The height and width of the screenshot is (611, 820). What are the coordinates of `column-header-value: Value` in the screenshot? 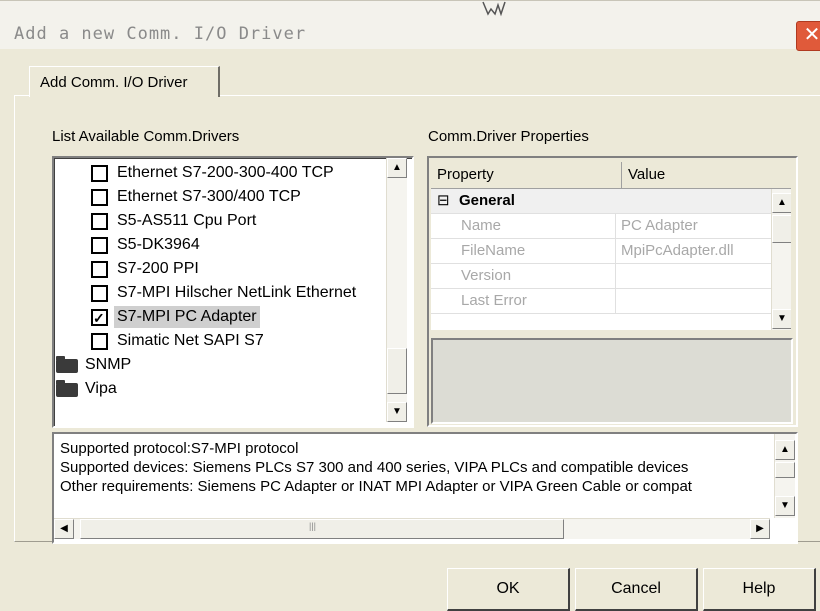 It's located at (706, 175).